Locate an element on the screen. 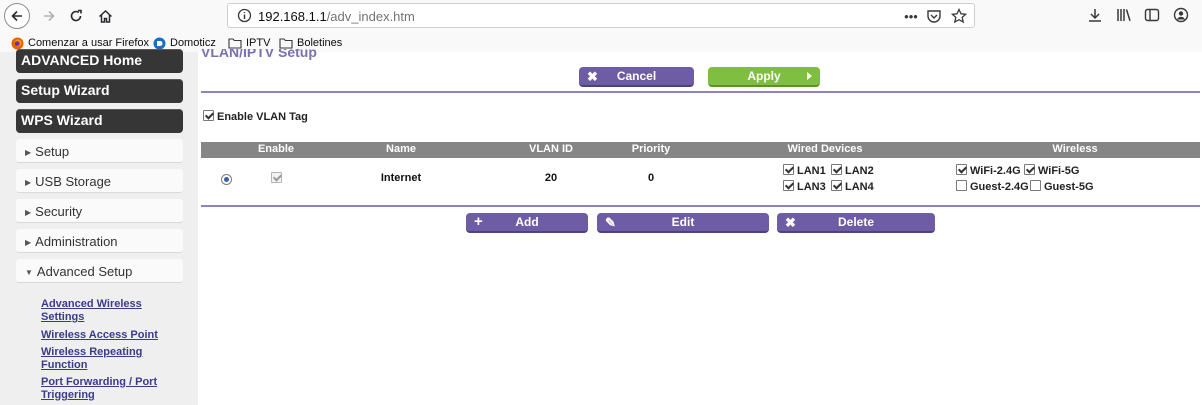 The height and width of the screenshot is (405, 1202). pocket-icon is located at coordinates (934, 16).